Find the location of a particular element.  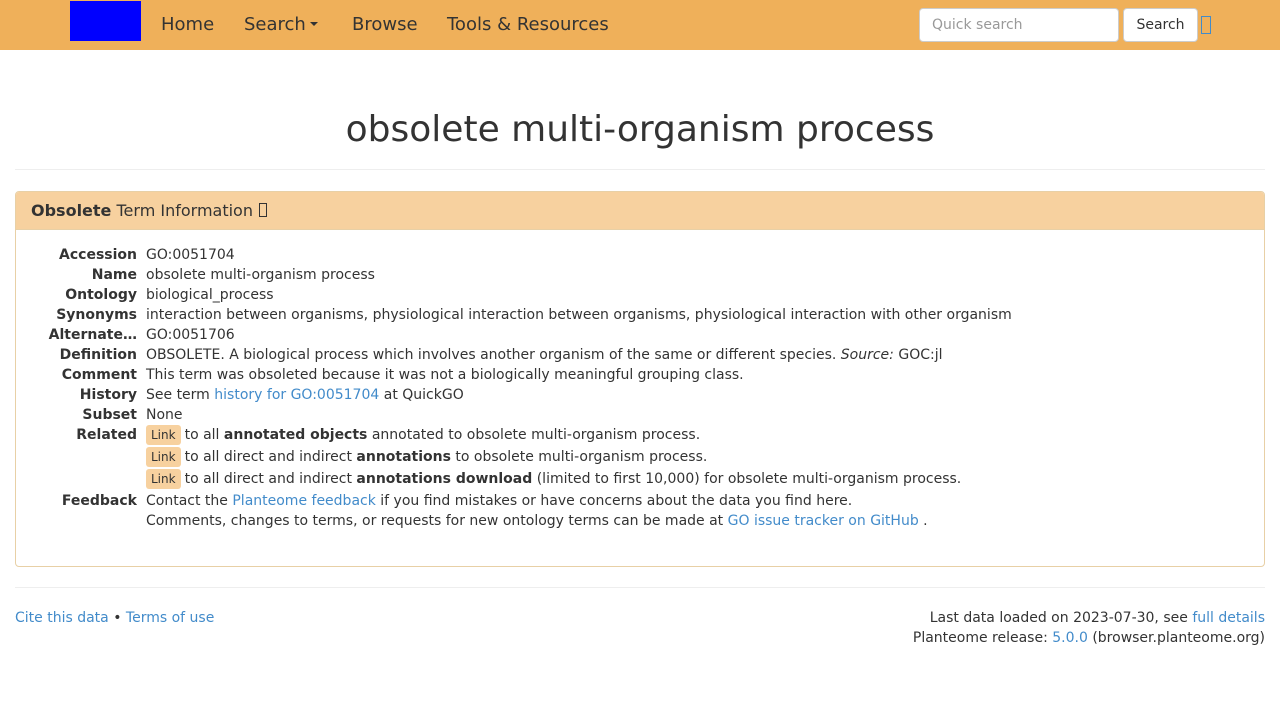

panel-heading: Obsolete Term Information is located at coordinates (640, 211).